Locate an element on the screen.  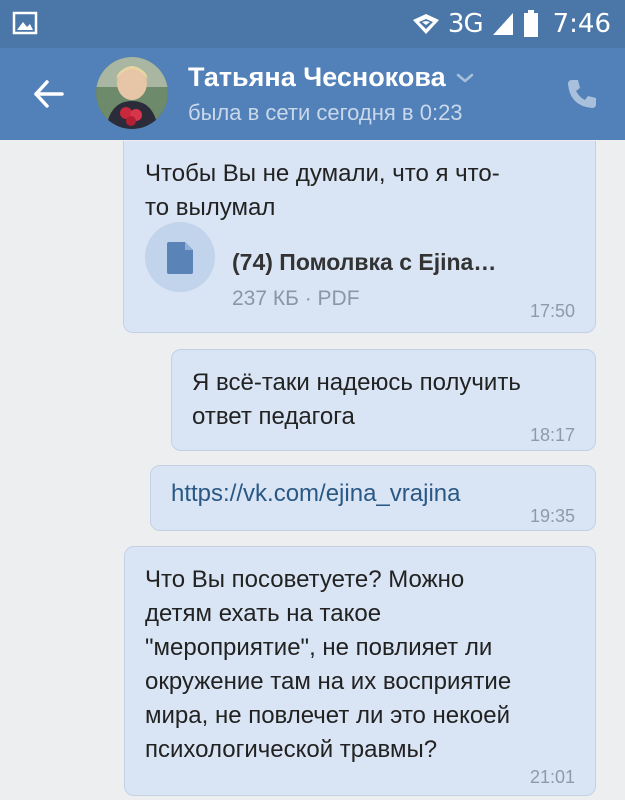
message-line: Чтобы Вы не думали, что я что- is located at coordinates (322, 173).